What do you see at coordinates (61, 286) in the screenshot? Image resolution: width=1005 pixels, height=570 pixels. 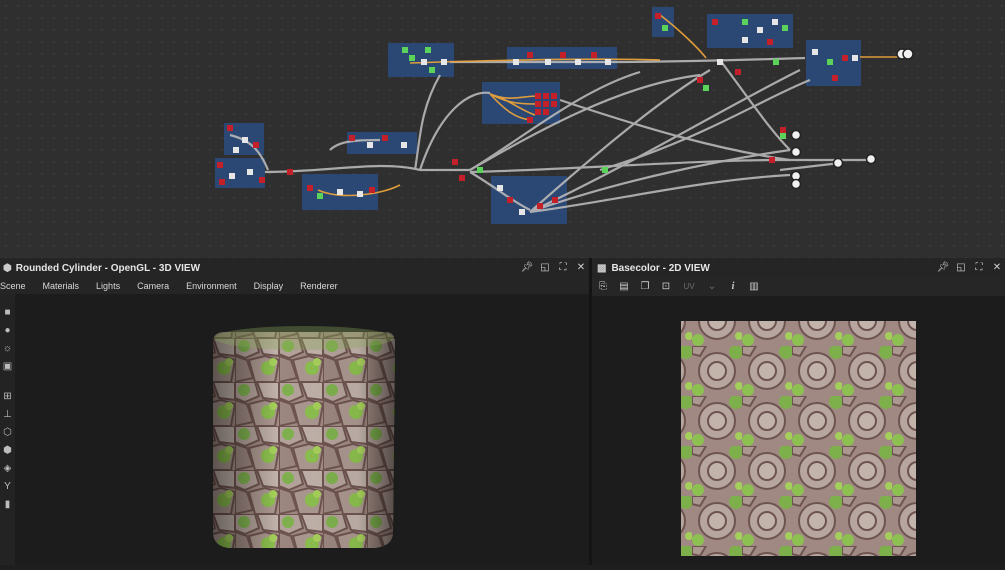 I see `menu-materials: Materials` at bounding box center [61, 286].